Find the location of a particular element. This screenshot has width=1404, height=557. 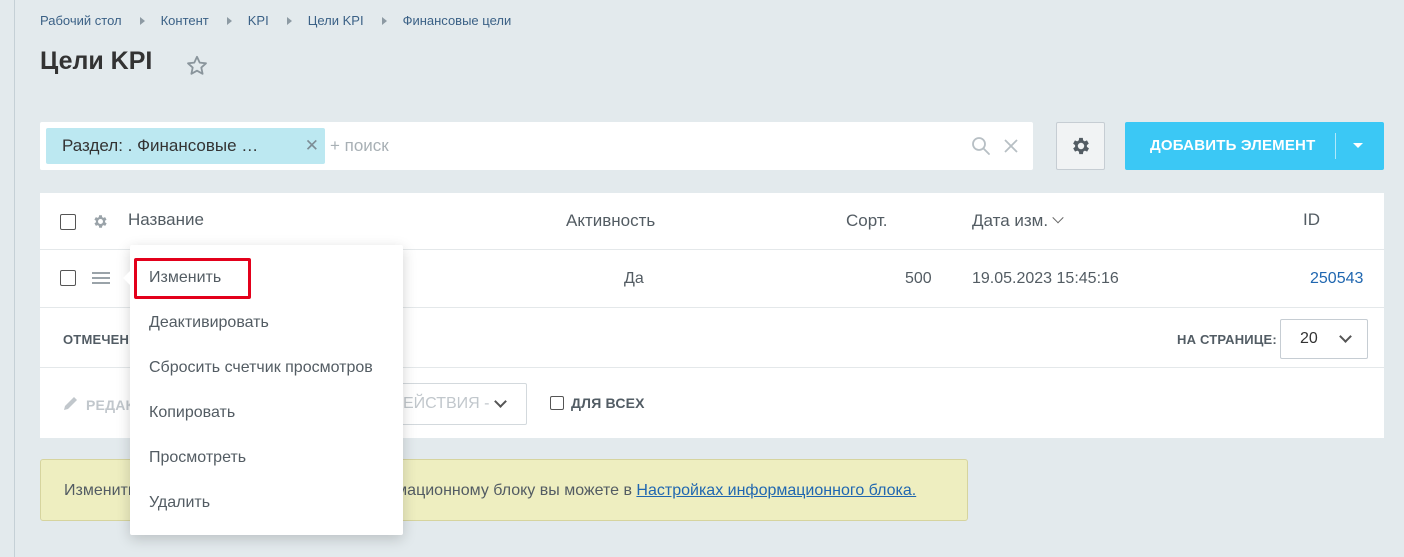

menu-item-deactivate: Деактивировать is located at coordinates (266, 323).